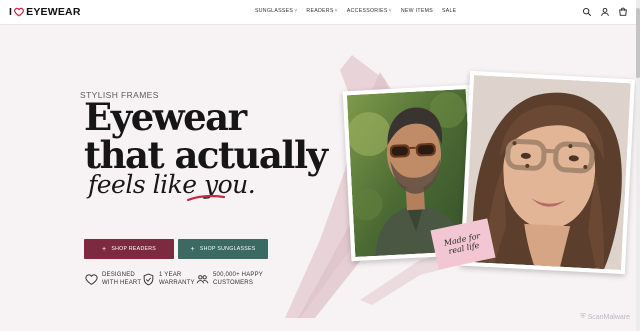 The image size is (640, 331). Describe the element at coordinates (91, 279) in the screenshot. I see `heart-icon` at that location.